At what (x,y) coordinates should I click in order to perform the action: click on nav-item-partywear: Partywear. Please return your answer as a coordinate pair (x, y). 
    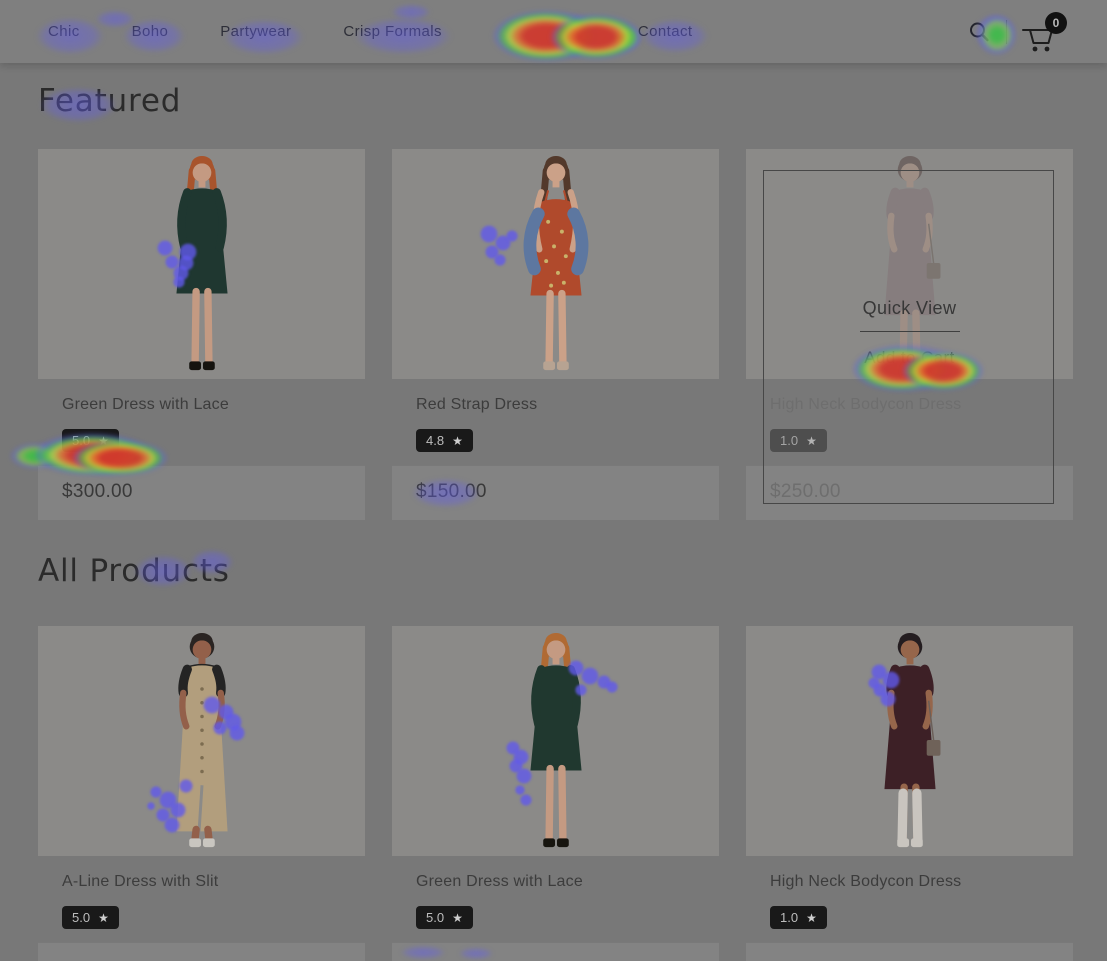
    Looking at the image, I should click on (255, 31).